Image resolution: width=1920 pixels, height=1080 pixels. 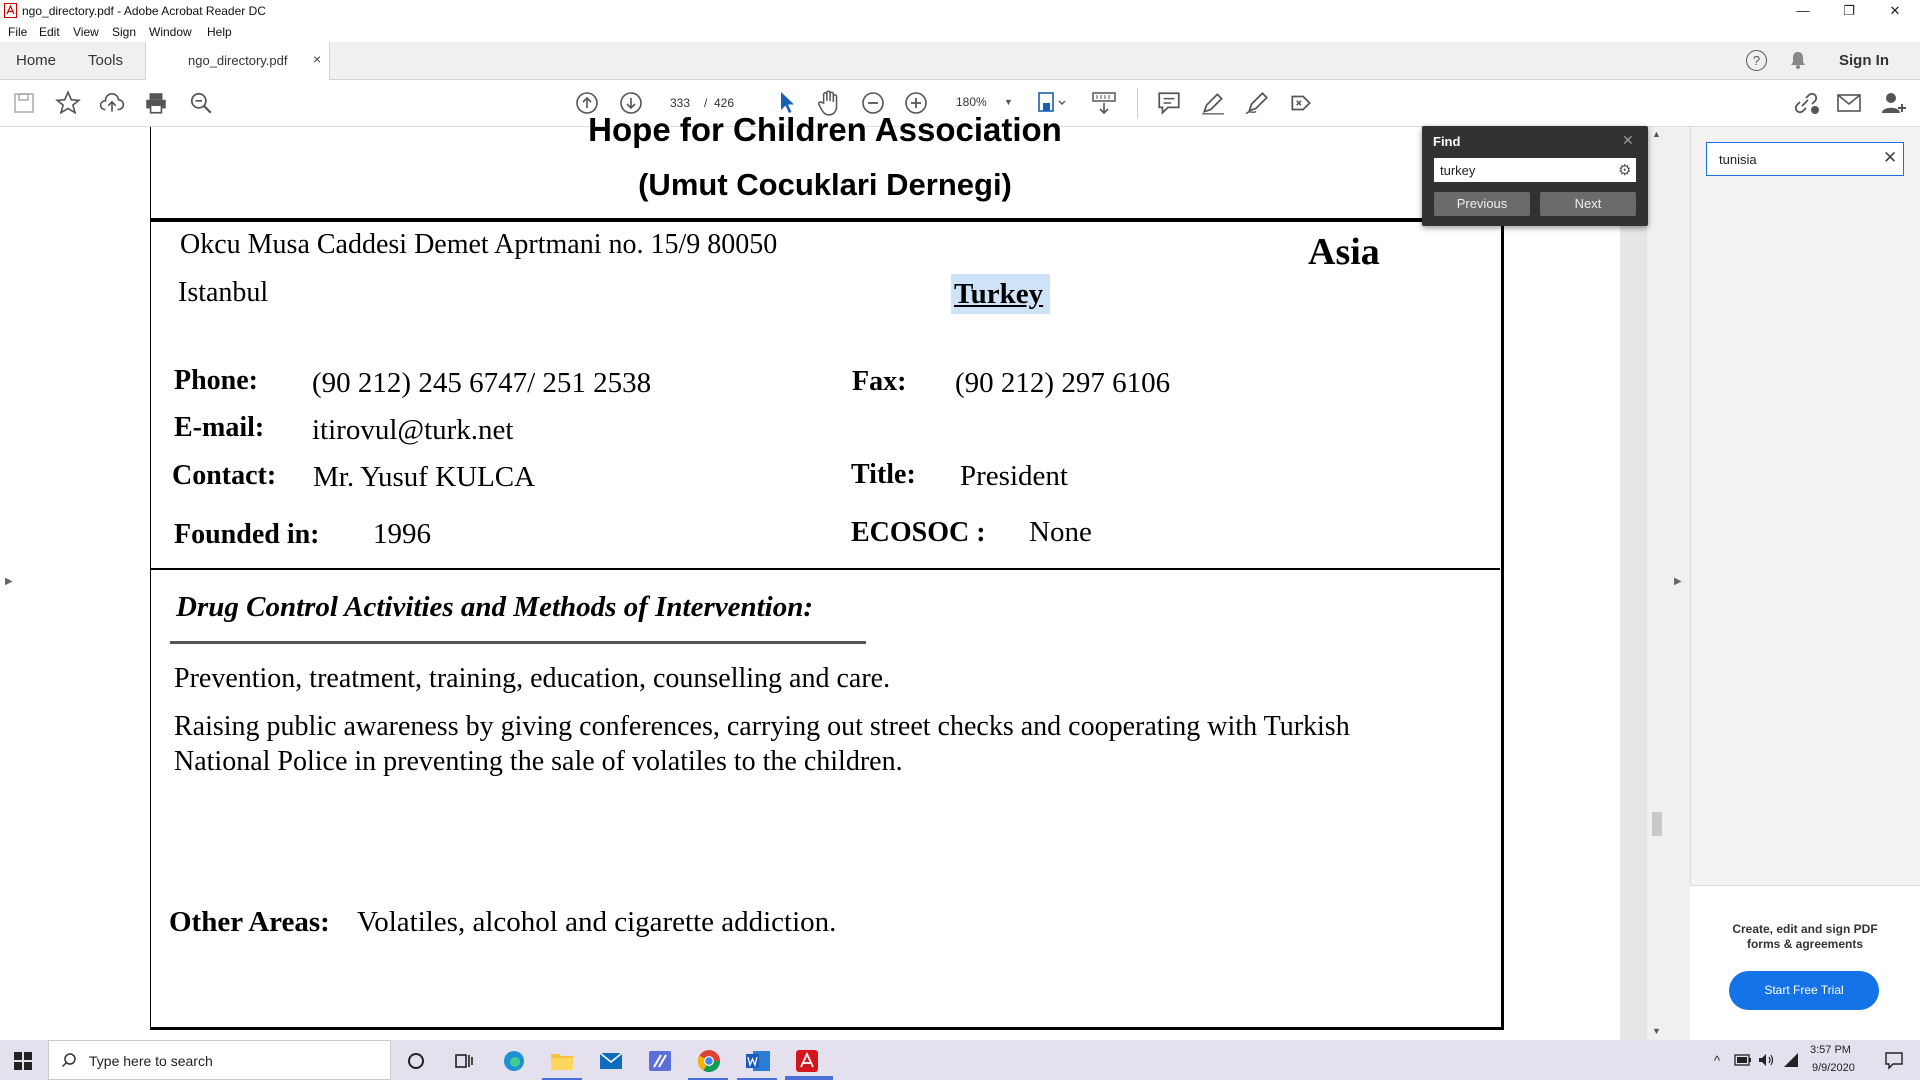 I want to click on gear-icon: ⚙, so click(x=1624, y=170).